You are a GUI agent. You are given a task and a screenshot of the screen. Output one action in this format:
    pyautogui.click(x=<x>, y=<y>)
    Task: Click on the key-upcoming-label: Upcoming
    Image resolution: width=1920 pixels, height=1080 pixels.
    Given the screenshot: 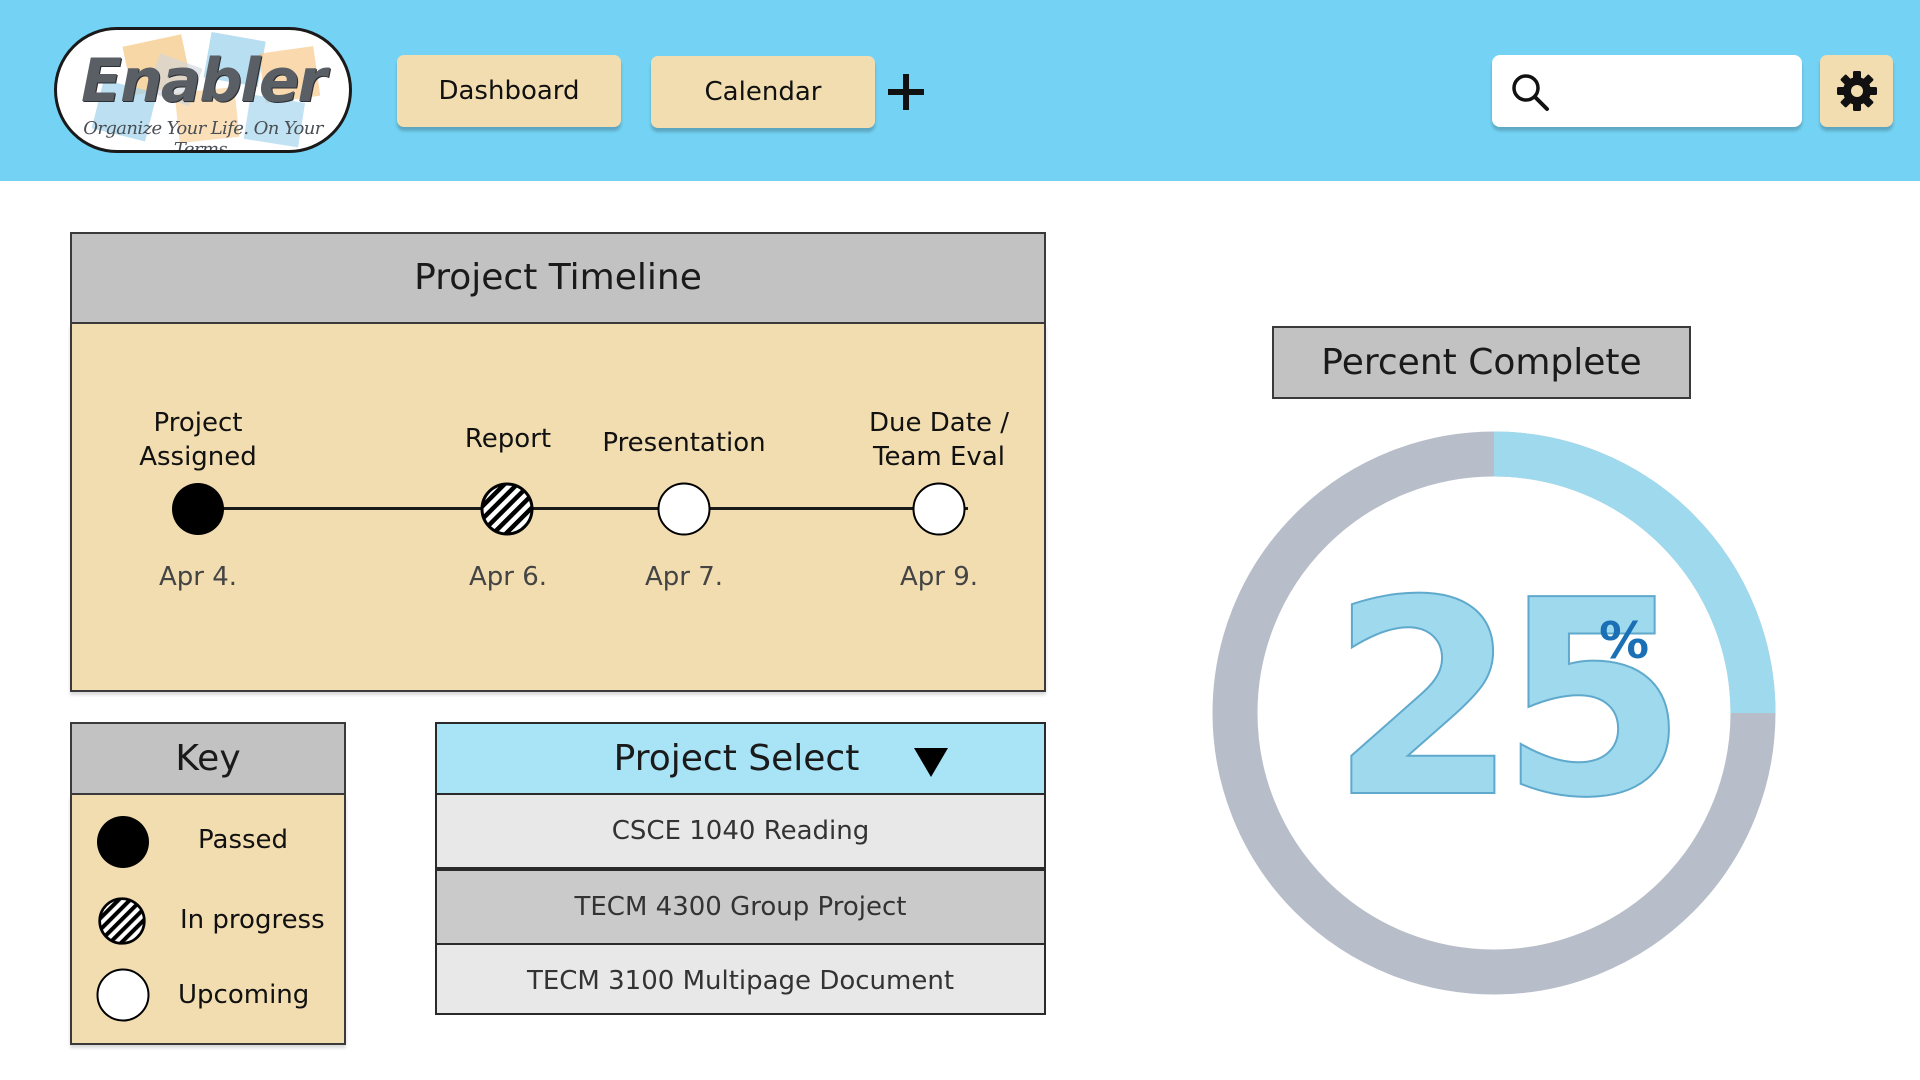 What is the action you would take?
    pyautogui.click(x=244, y=995)
    